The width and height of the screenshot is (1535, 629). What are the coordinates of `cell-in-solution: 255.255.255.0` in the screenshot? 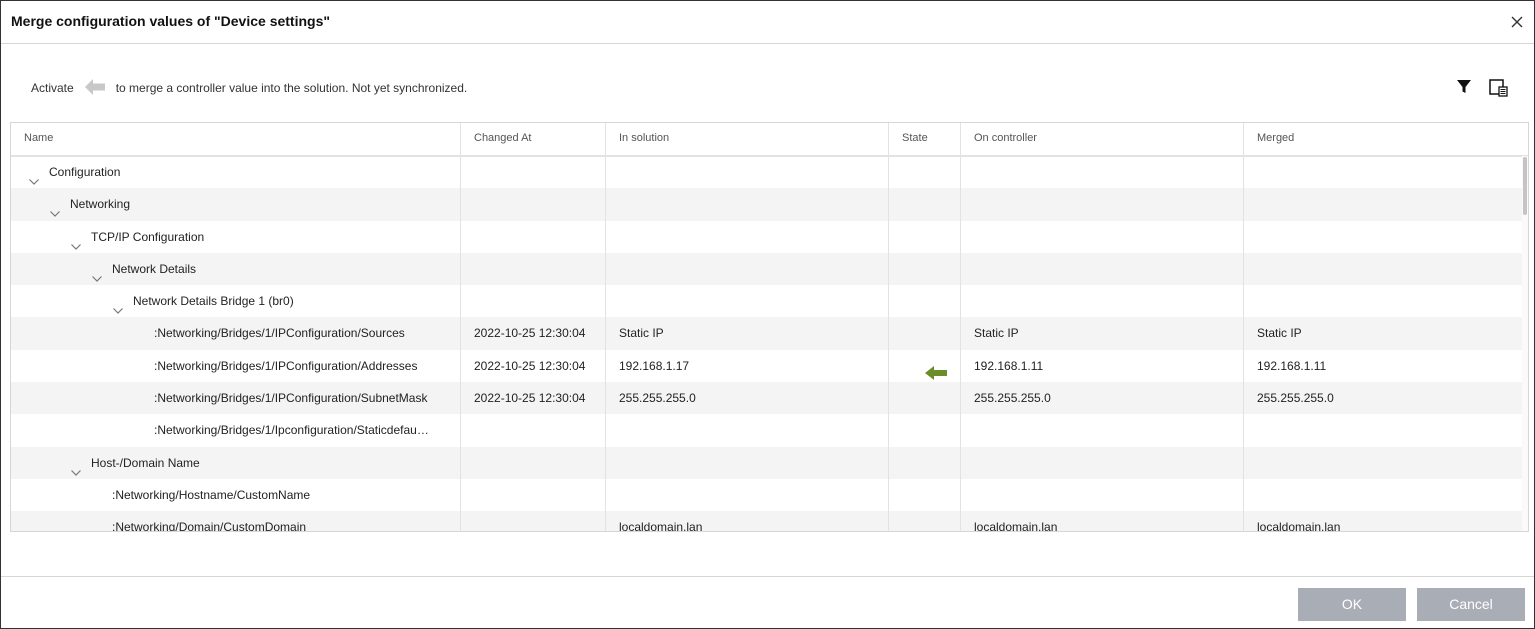 It's located at (747, 398).